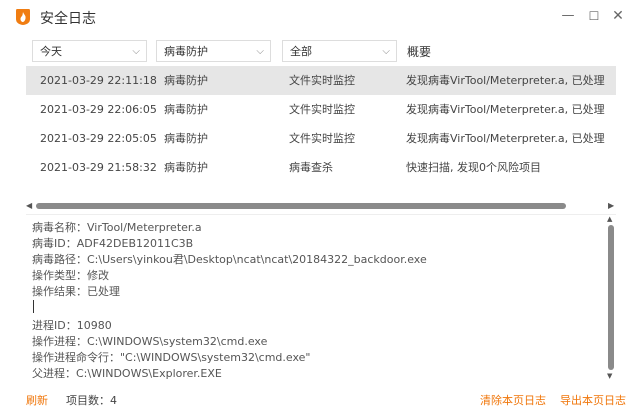 The height and width of the screenshot is (420, 633). Describe the element at coordinates (316, 400) in the screenshot. I see `footer-bar: 刷新 项目数：4 清除本页日志 导出本页日志` at that location.